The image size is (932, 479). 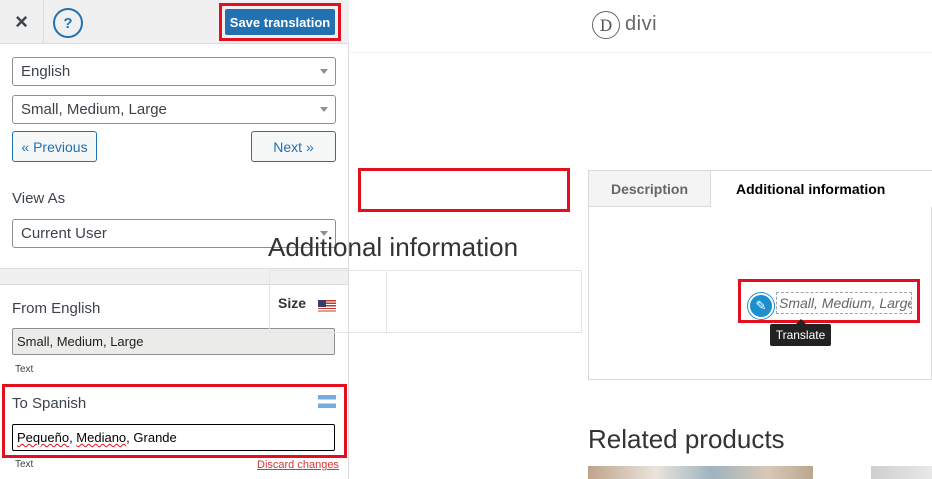 I want to click on site-header: D divi, so click(x=641, y=26).